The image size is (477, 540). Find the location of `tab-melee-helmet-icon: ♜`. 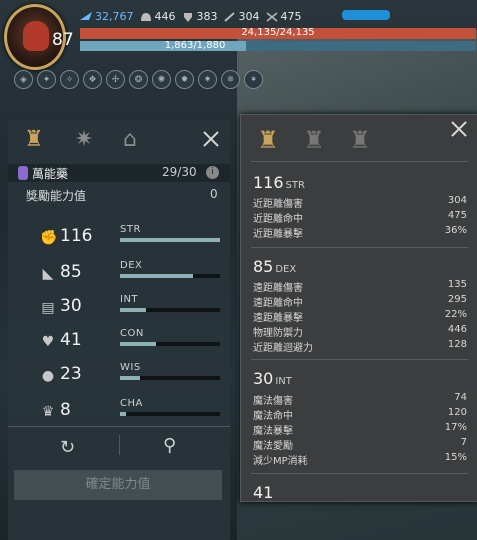

tab-melee-helmet-icon: ♜ is located at coordinates (268, 140).